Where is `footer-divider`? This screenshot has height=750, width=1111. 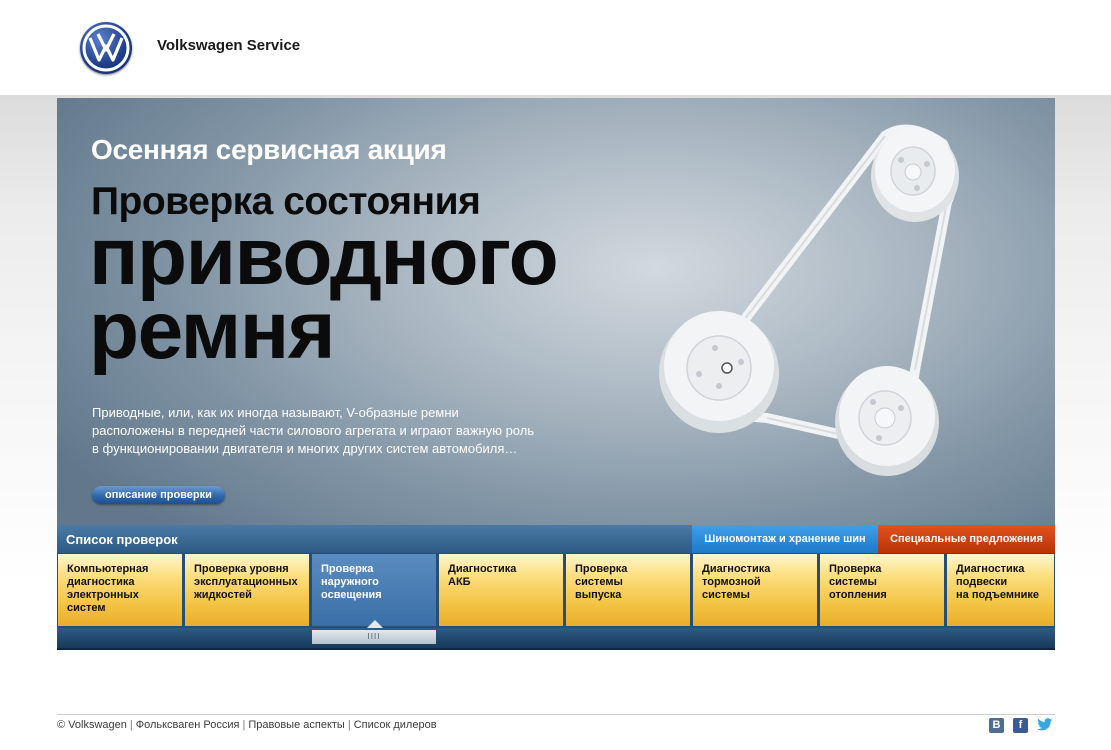 footer-divider is located at coordinates (556, 714).